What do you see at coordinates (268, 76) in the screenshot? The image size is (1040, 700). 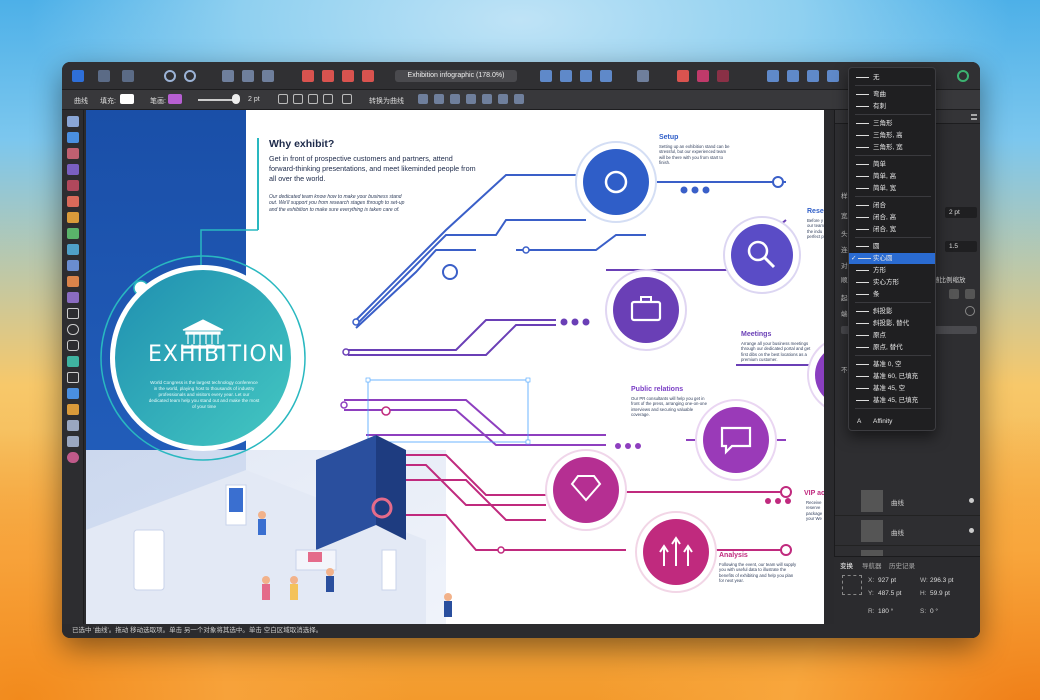 I see `snap-bounds-icon` at bounding box center [268, 76].